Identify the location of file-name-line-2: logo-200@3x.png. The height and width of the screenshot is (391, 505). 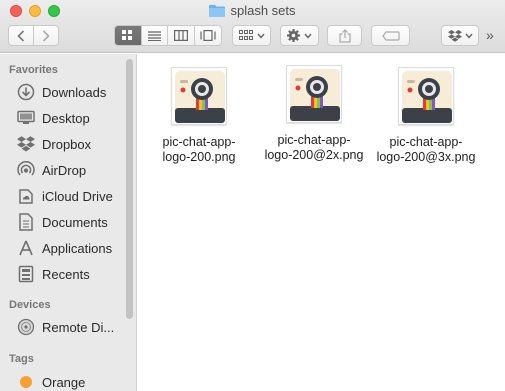
(426, 157).